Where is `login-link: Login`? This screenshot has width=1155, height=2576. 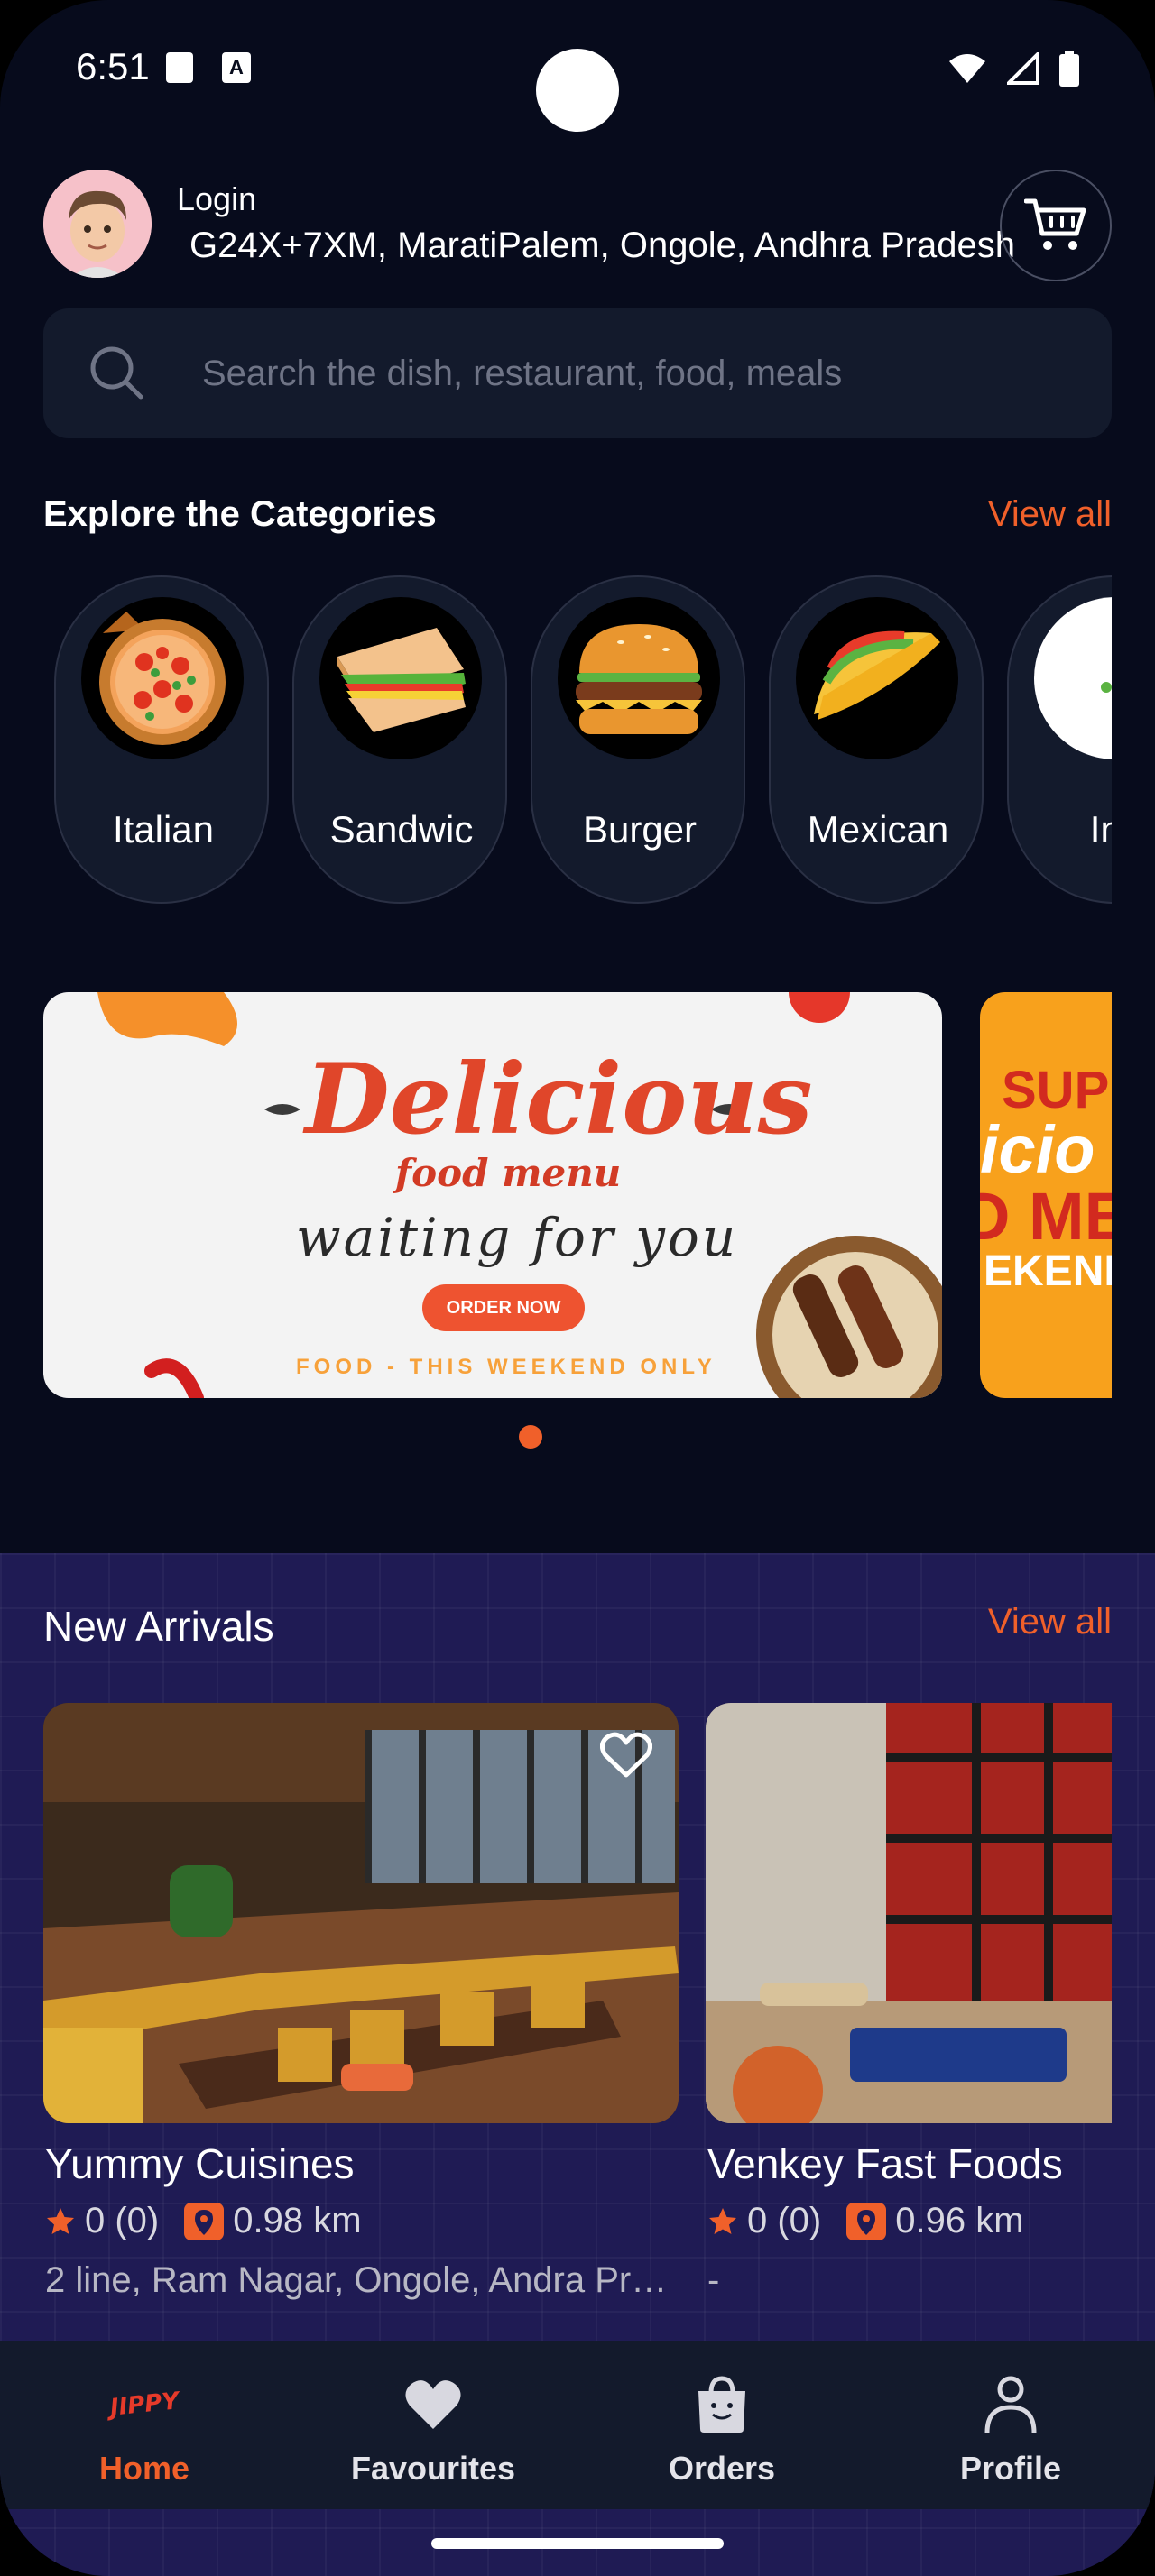
login-link: Login is located at coordinates (216, 199).